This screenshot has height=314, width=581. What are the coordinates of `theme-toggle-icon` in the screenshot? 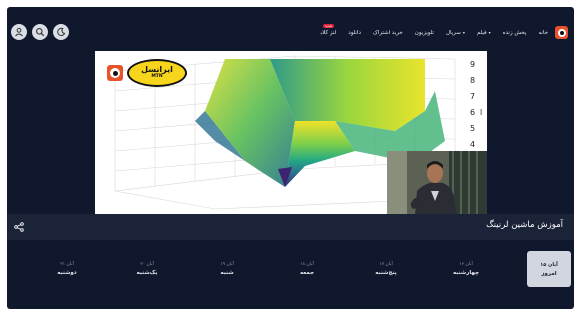 It's located at (61, 31).